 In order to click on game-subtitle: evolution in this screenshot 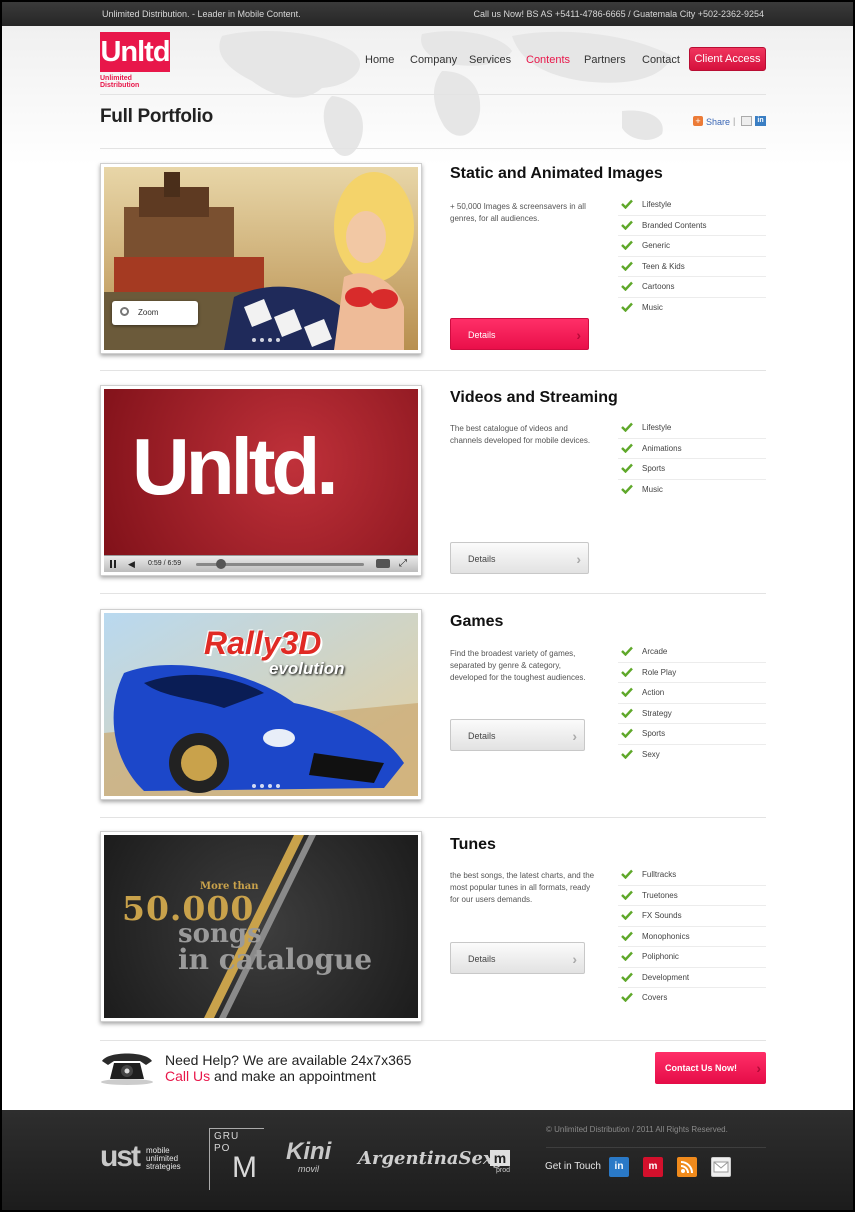, I will do `click(307, 668)`.